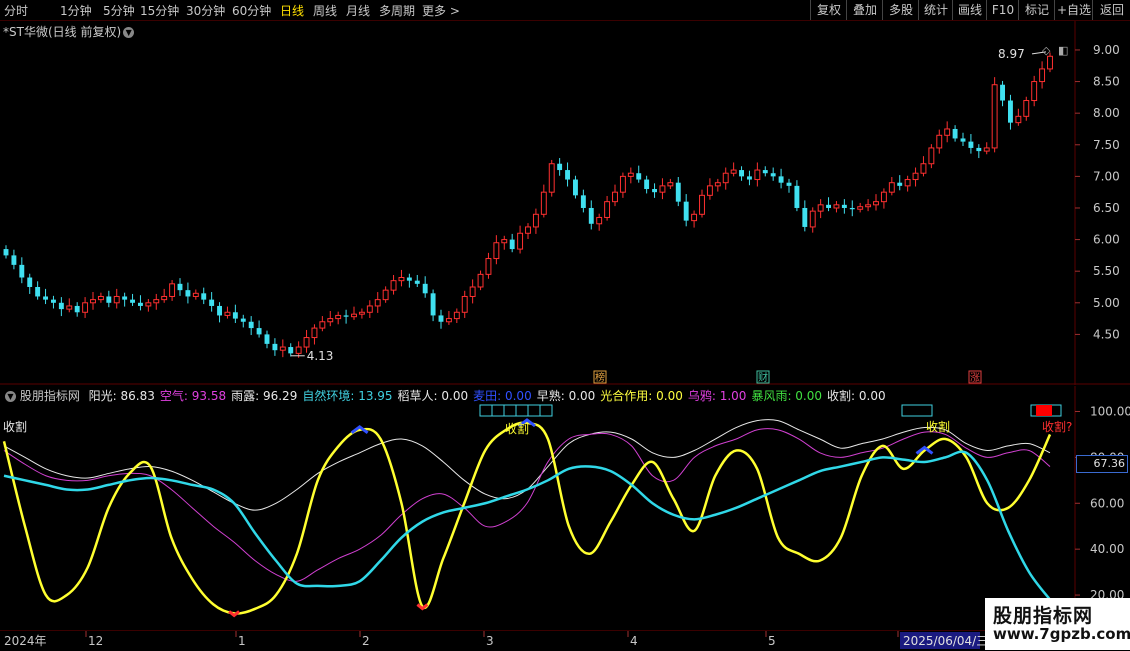  I want to click on high-price-label: 8.97, so click(1011, 54).